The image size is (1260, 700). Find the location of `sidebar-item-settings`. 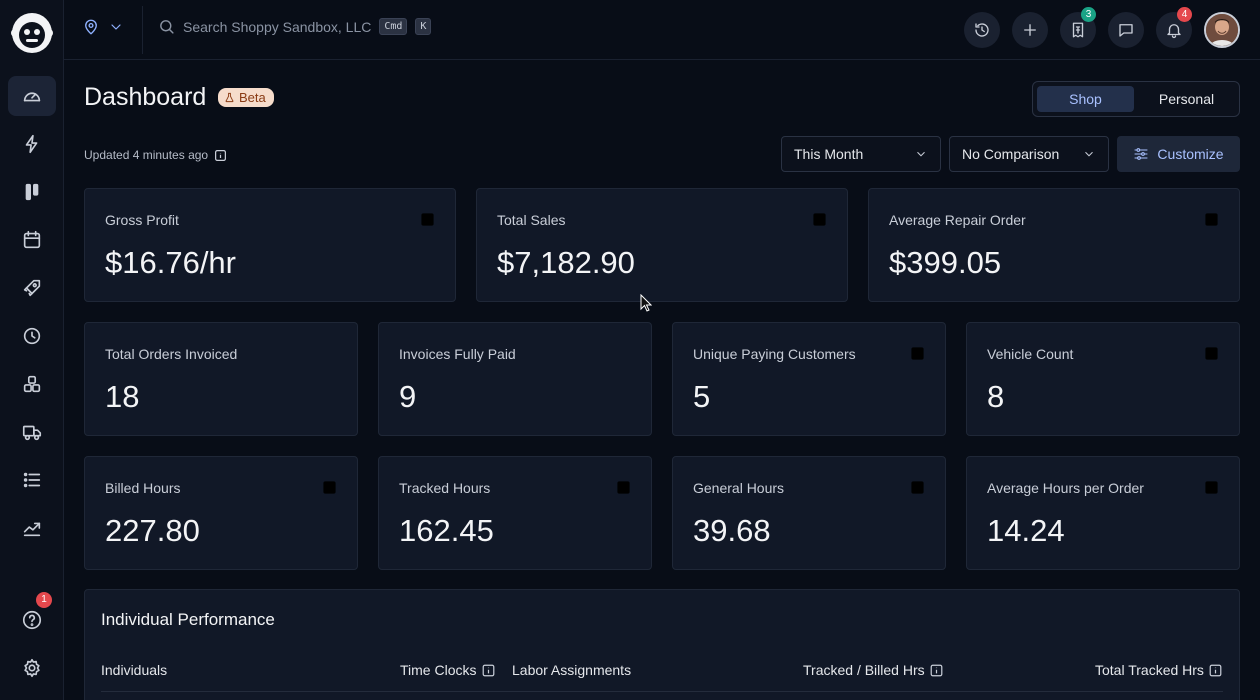

sidebar-item-settings is located at coordinates (32, 668).